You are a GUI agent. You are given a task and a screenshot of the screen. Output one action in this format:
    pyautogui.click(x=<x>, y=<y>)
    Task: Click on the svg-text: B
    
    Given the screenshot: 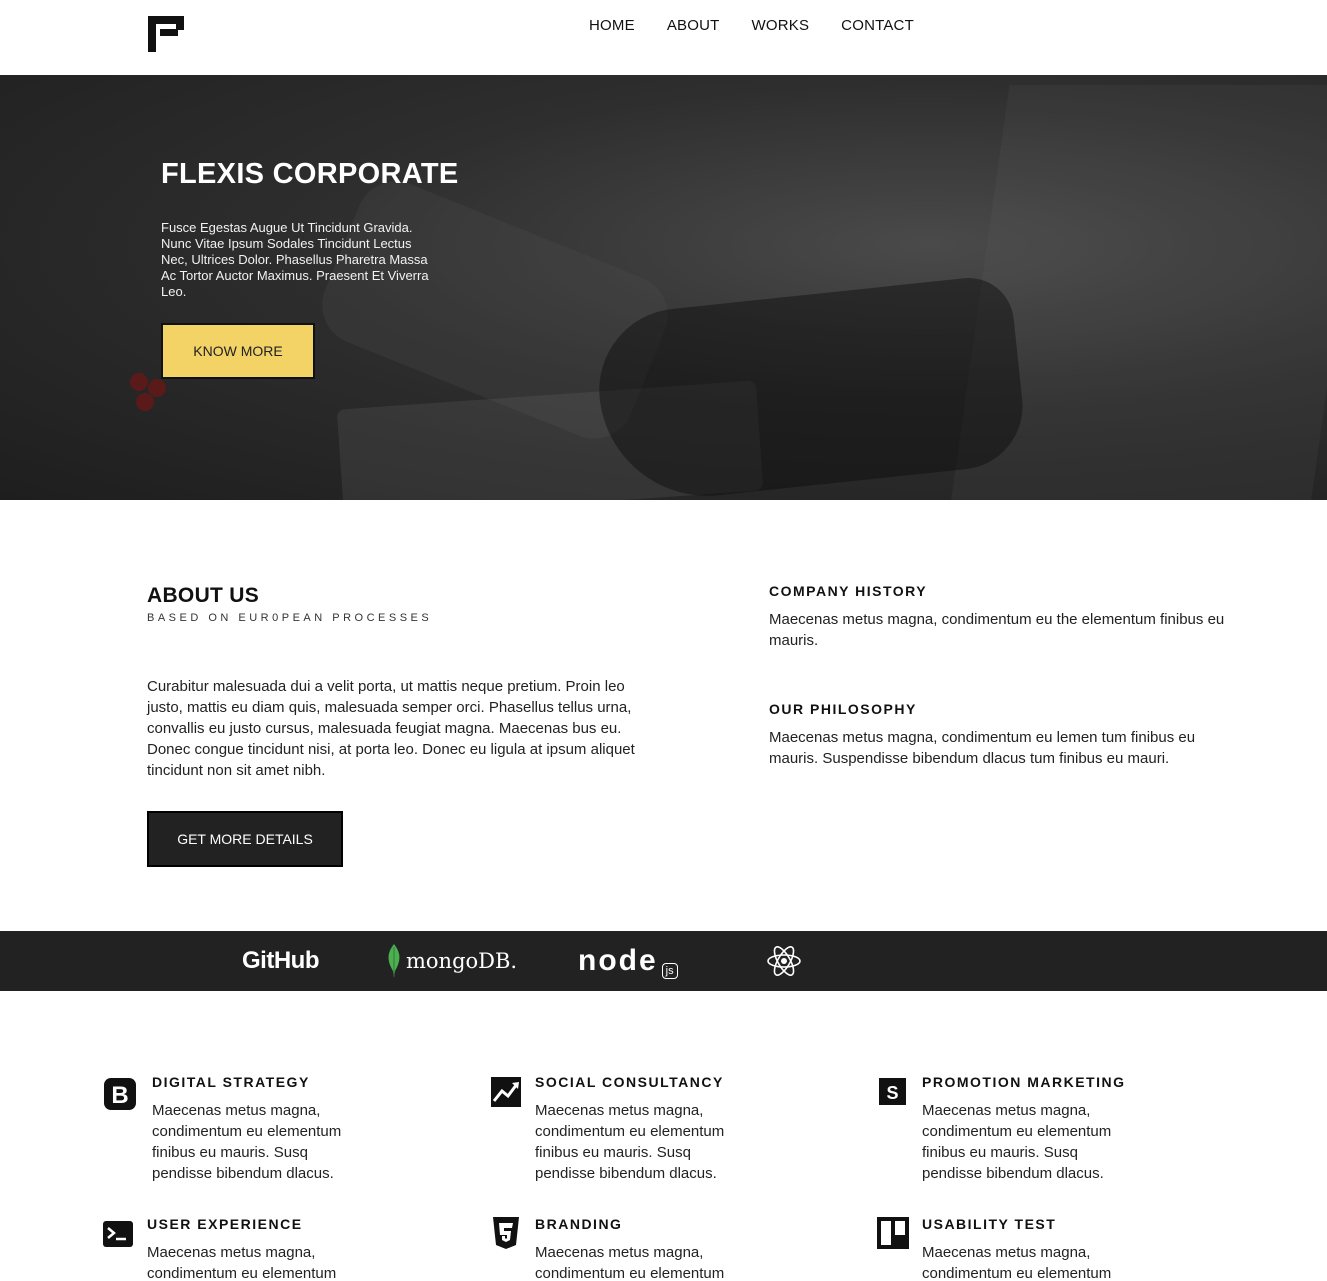 What is the action you would take?
    pyautogui.click(x=119, y=1095)
    